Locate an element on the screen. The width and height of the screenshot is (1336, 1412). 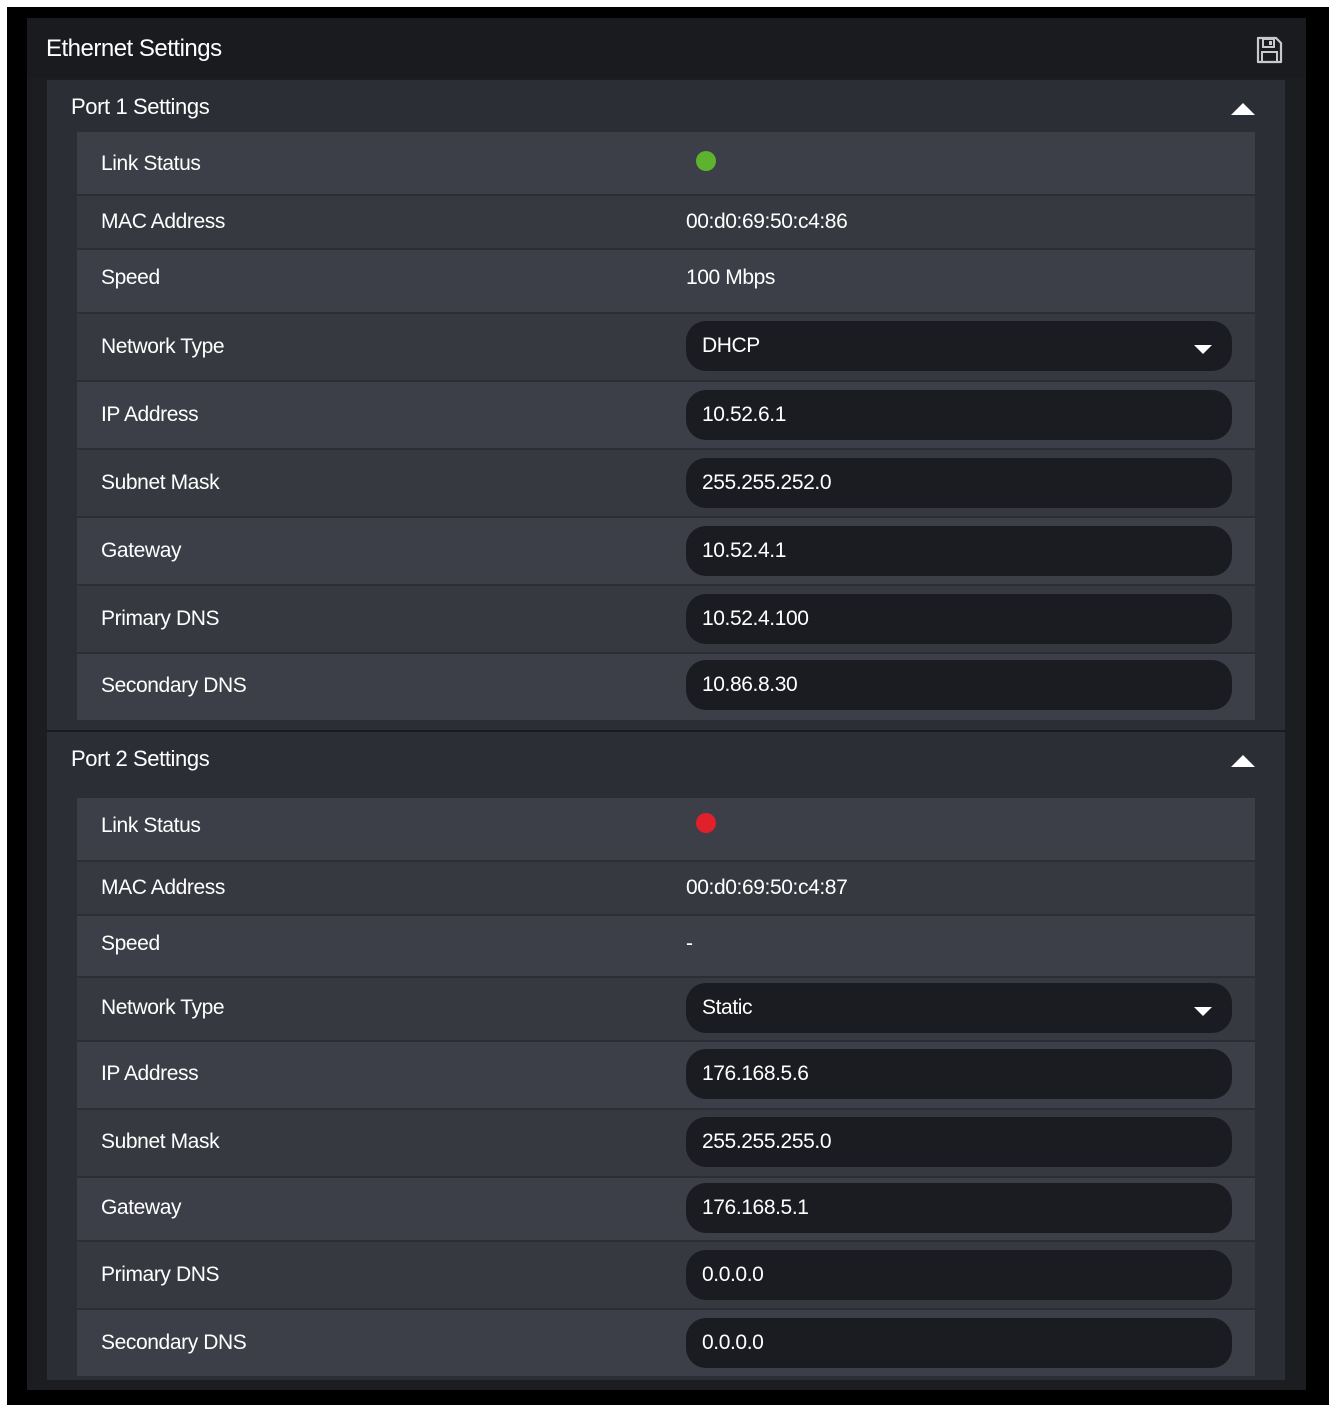
panel-header: Ethernet Settings is located at coordinates (666, 48).